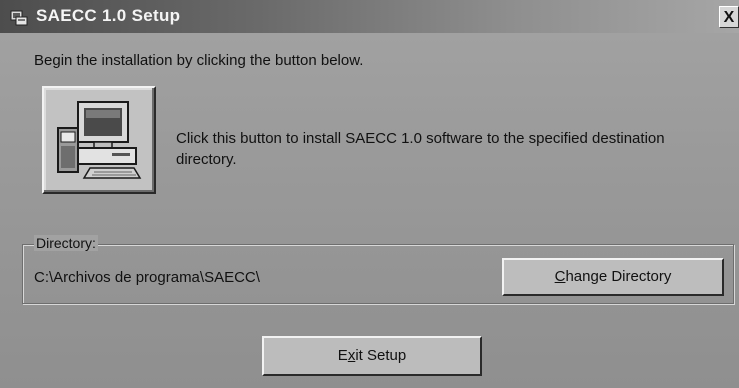 The height and width of the screenshot is (388, 739). I want to click on close-button: X, so click(729, 17).